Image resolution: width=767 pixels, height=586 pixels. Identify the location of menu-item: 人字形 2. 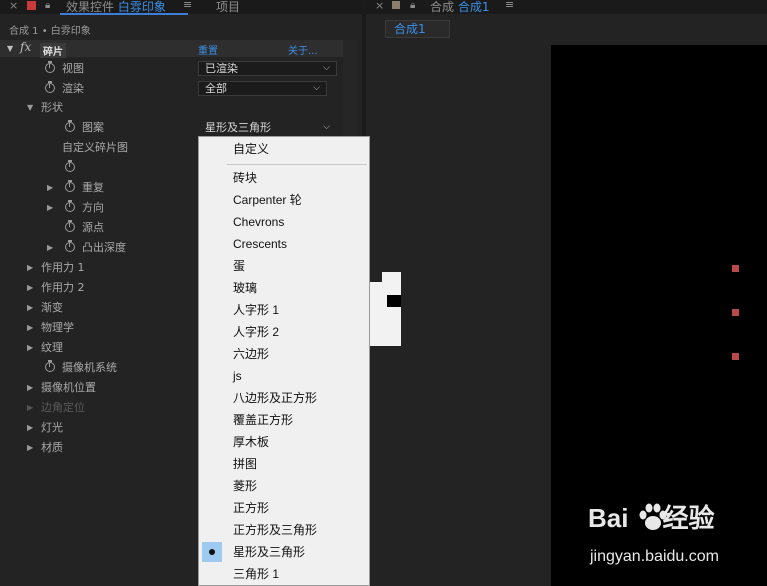
(284, 332).